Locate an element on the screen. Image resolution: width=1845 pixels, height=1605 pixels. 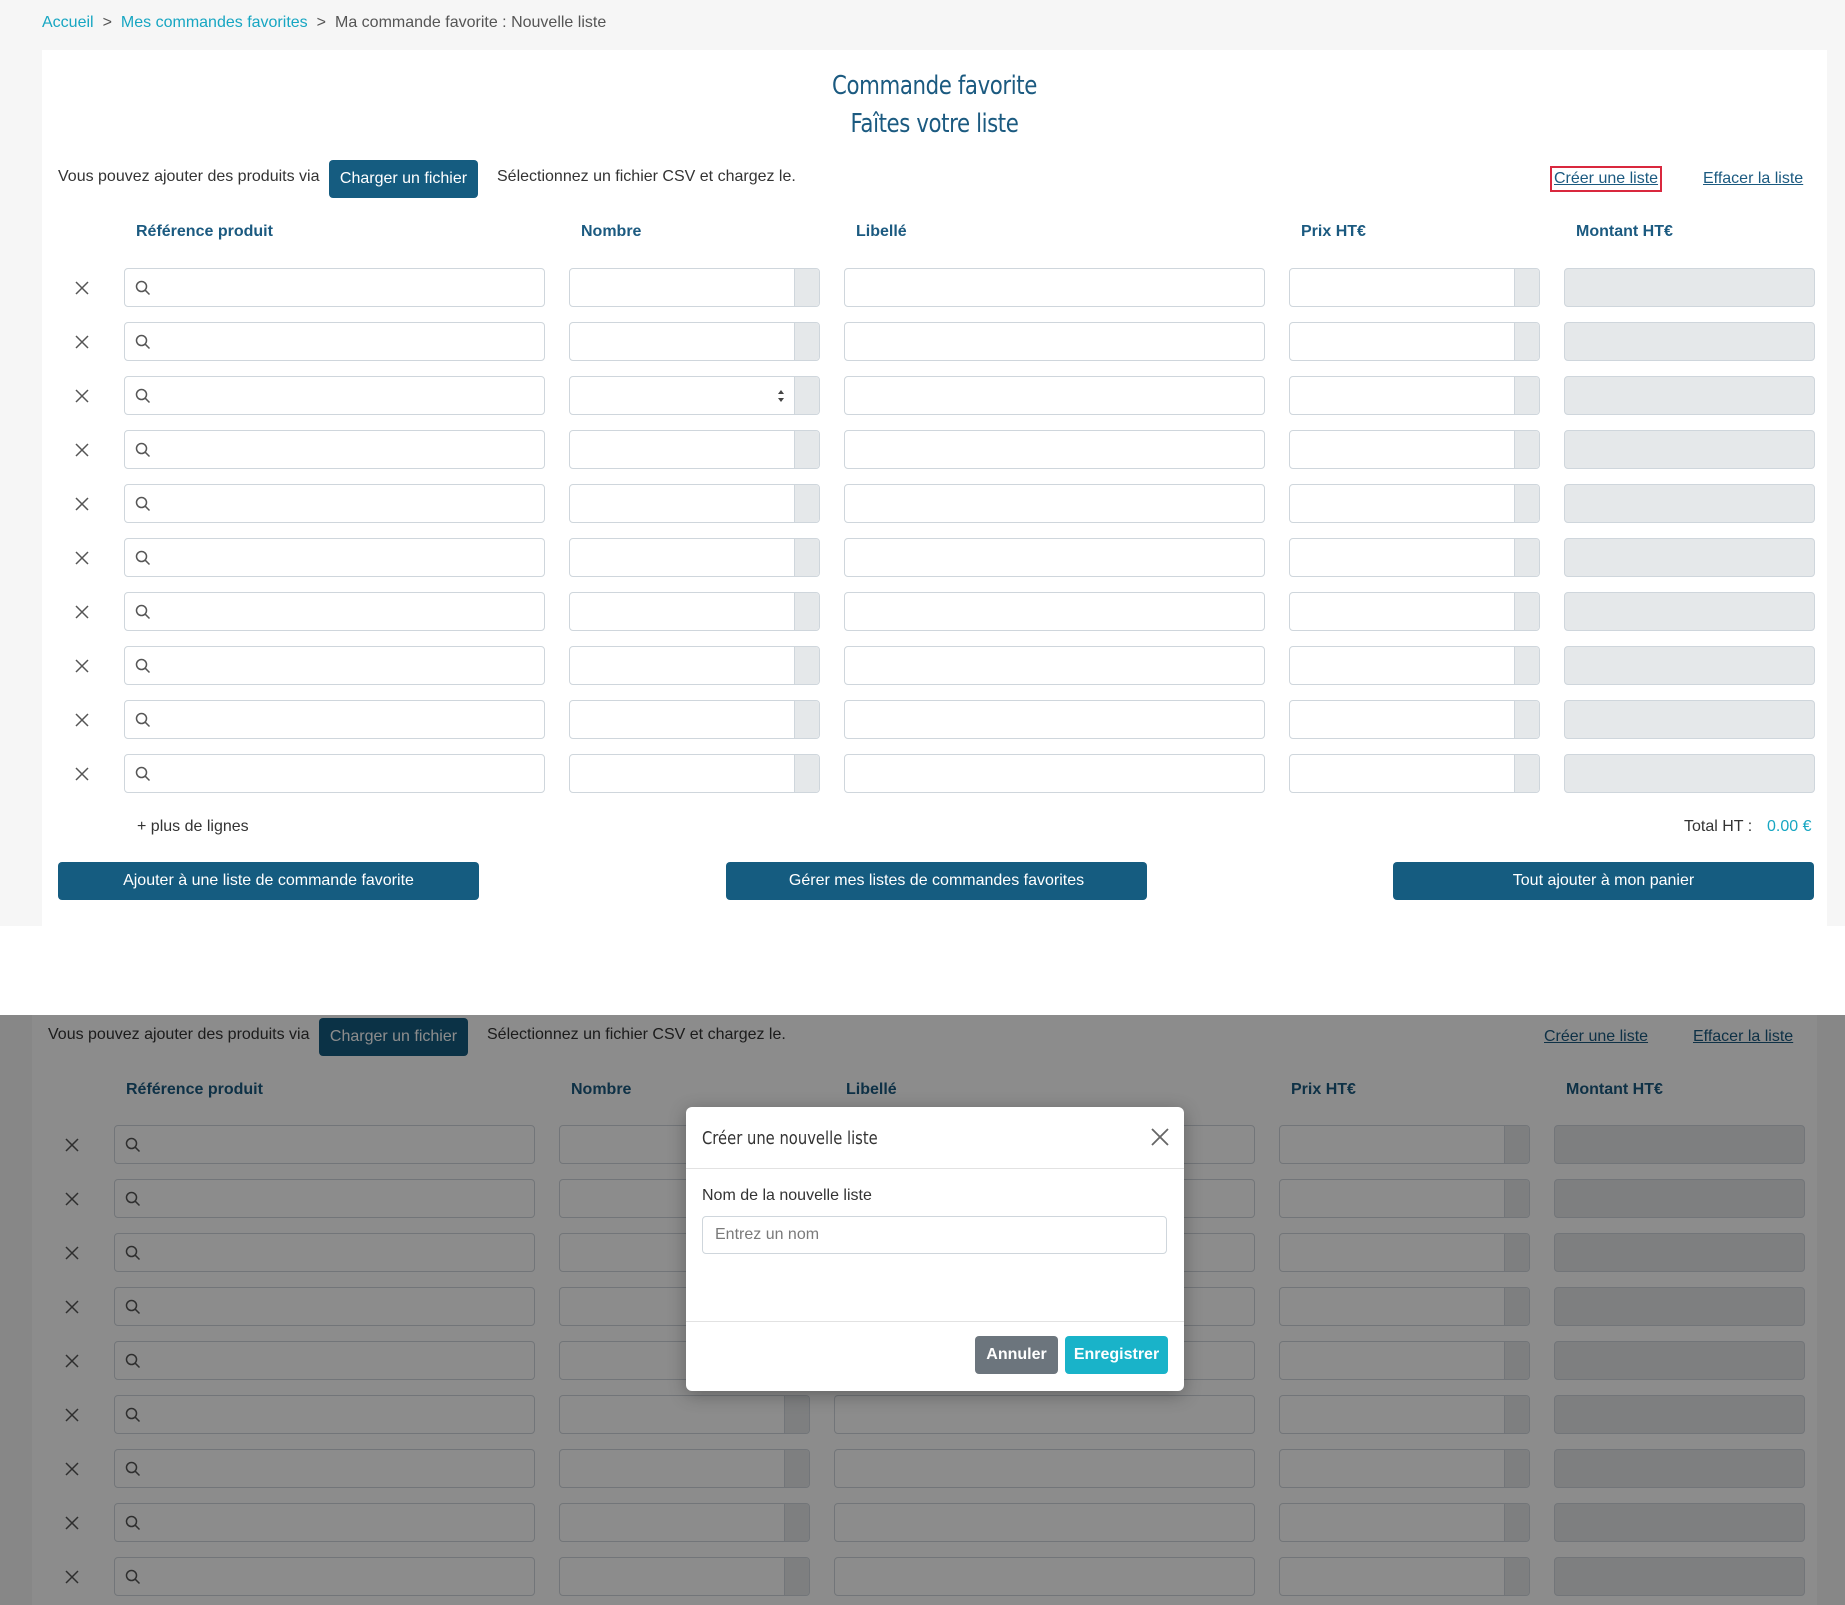
add-to-favorite-list-button: Ajouter à une liste de commande favorite is located at coordinates (268, 881).